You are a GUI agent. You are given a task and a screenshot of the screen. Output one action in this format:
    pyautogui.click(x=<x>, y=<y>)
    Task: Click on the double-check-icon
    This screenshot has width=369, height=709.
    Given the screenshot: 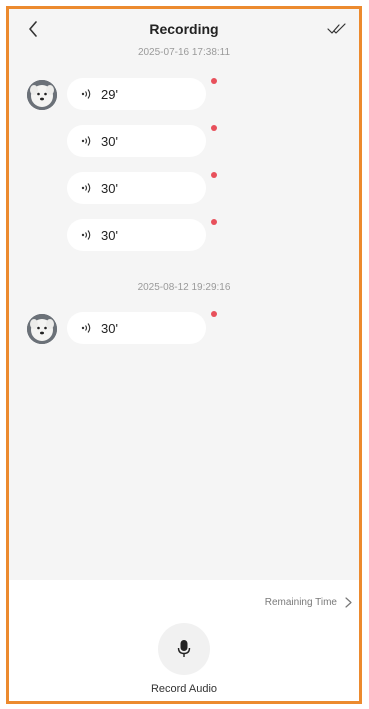 What is the action you would take?
    pyautogui.click(x=336, y=28)
    